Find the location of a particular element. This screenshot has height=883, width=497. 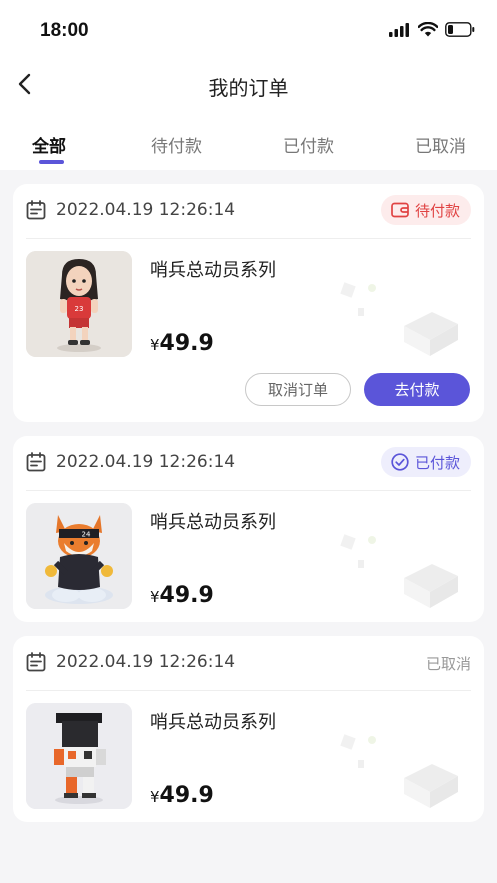

status-icons is located at coordinates (432, 29).